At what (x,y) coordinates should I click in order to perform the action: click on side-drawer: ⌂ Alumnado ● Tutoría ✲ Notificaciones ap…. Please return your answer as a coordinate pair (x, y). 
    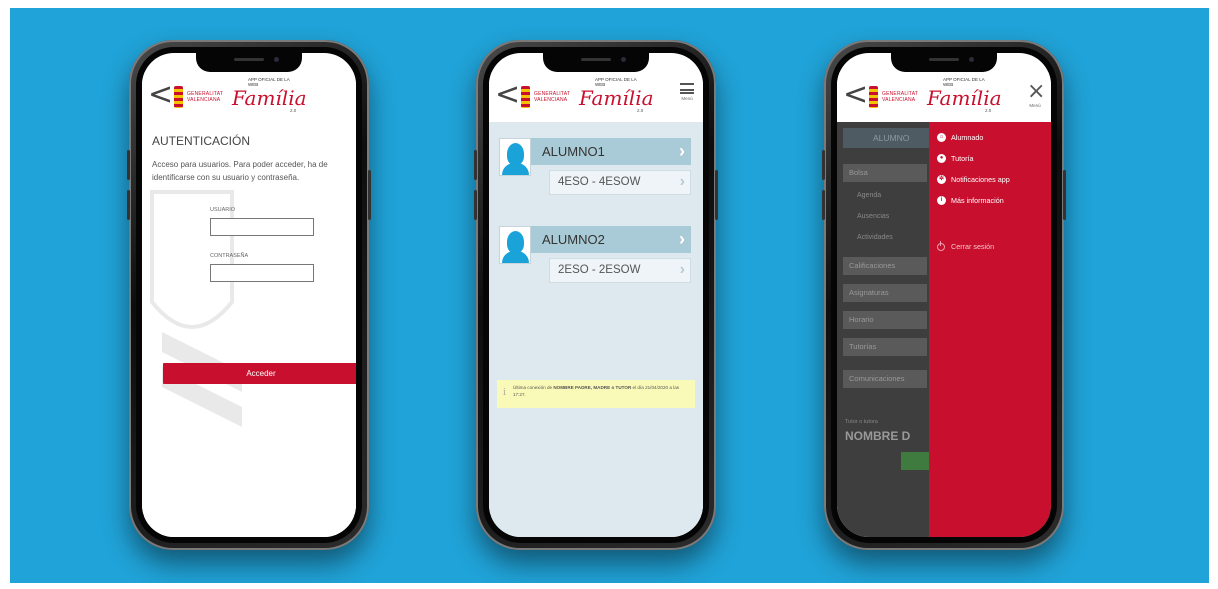
    Looking at the image, I should click on (990, 329).